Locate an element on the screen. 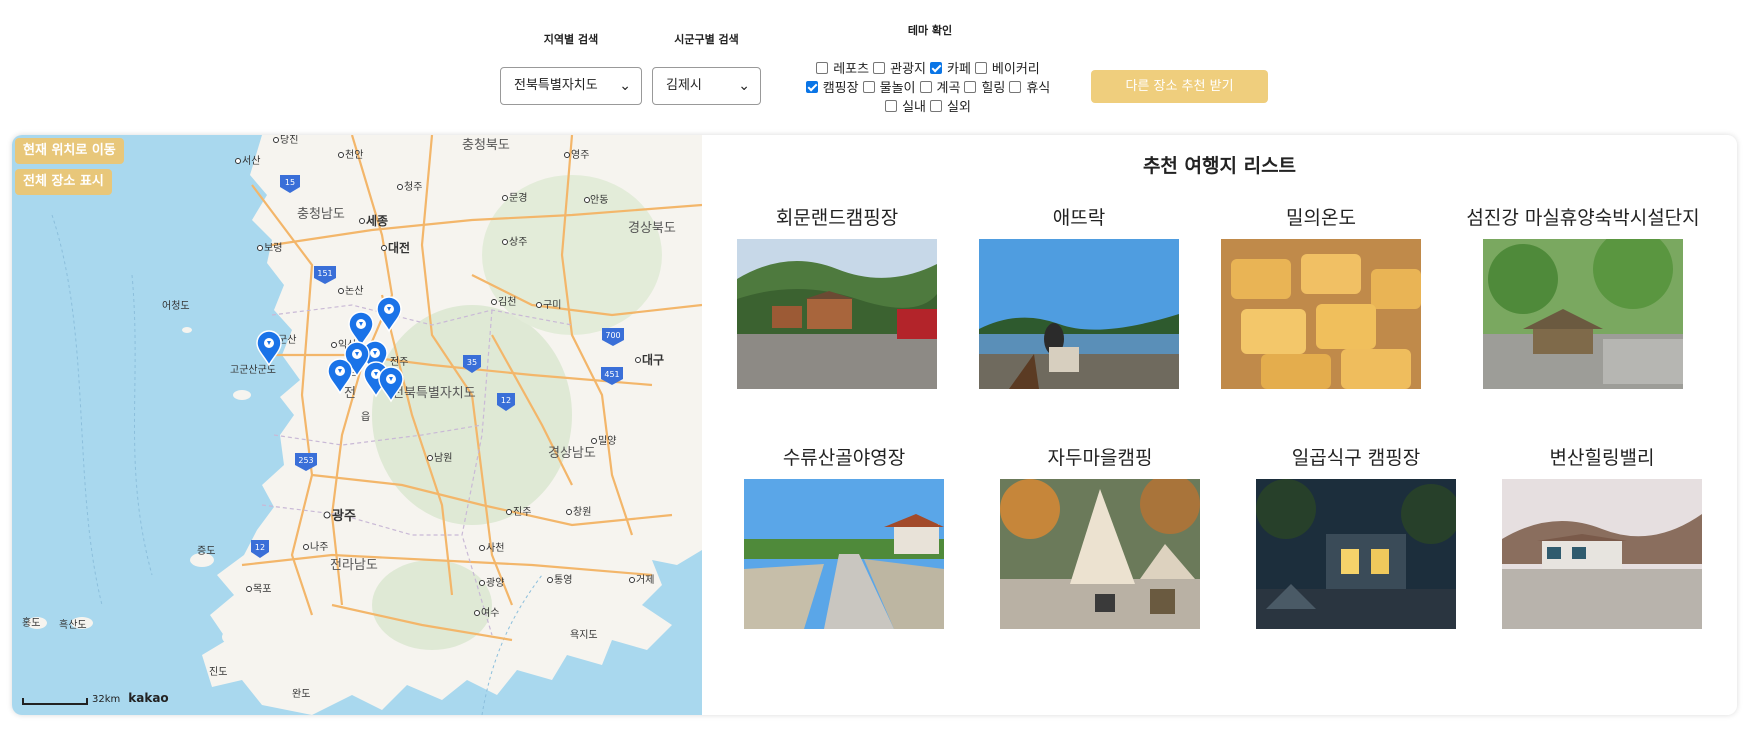 This screenshot has height=731, width=1751. scale-bar is located at coordinates (55, 701).